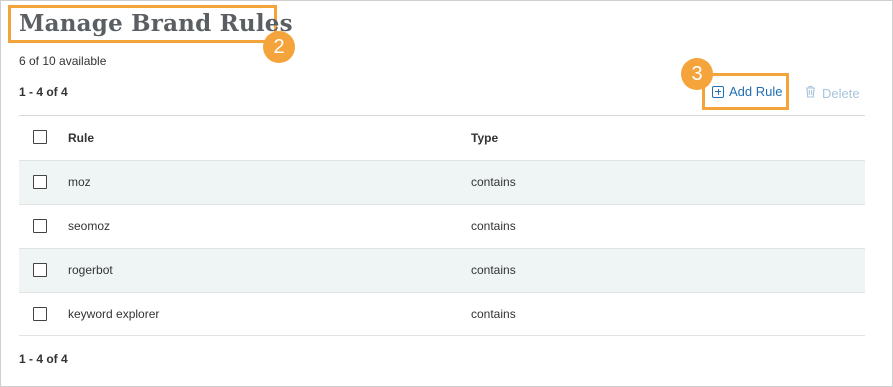 The image size is (893, 387). I want to click on table-row: seomoz contains, so click(442, 226).